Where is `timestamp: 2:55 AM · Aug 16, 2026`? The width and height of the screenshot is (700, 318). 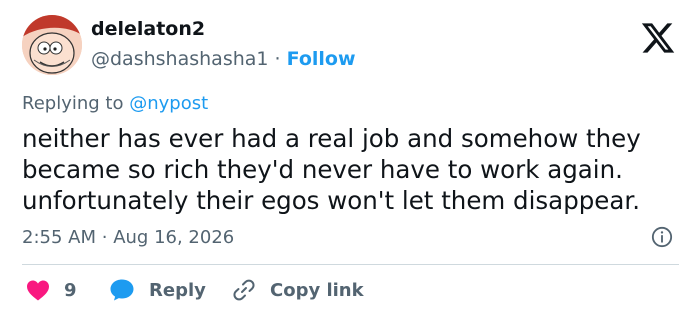
timestamp: 2:55 AM · Aug 16, 2026 is located at coordinates (128, 237).